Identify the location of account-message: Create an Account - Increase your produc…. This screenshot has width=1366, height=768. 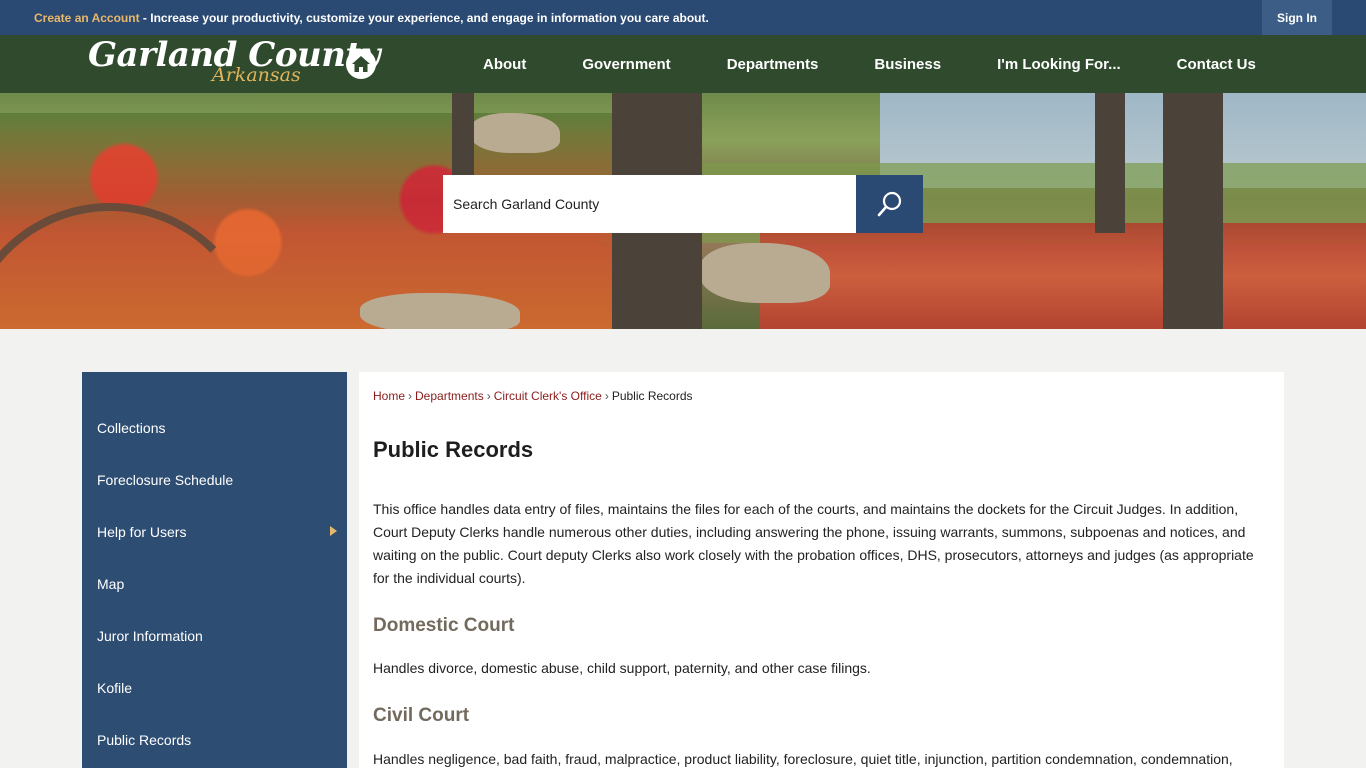
(371, 18).